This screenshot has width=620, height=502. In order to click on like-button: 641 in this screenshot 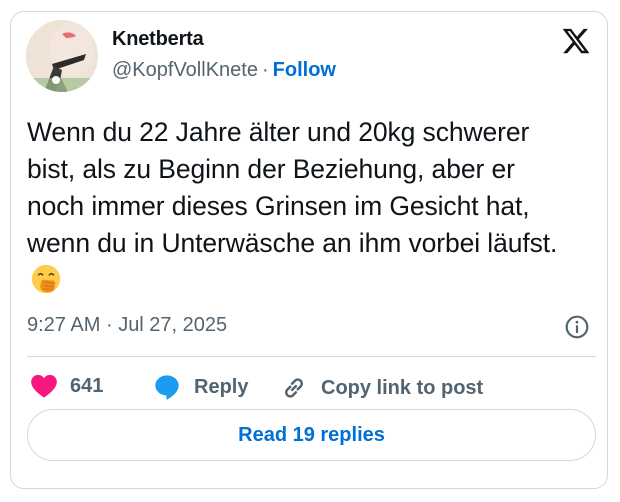, I will do `click(66, 386)`.